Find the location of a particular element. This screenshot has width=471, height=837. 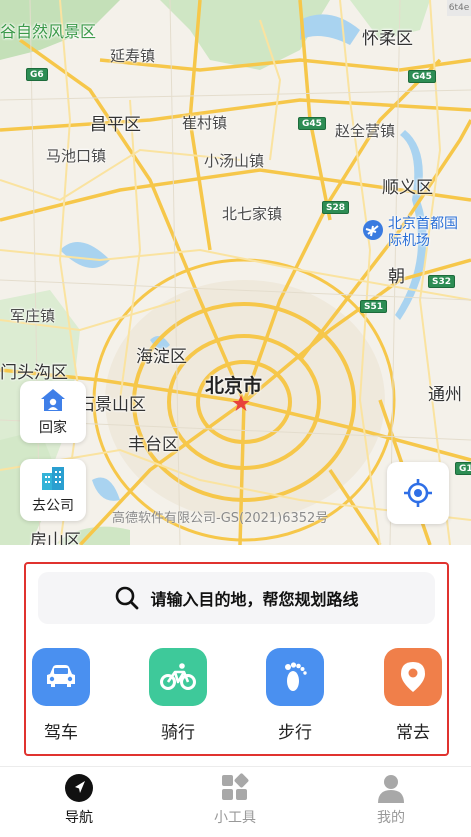

go-company-button: 去公司 is located at coordinates (53, 490).